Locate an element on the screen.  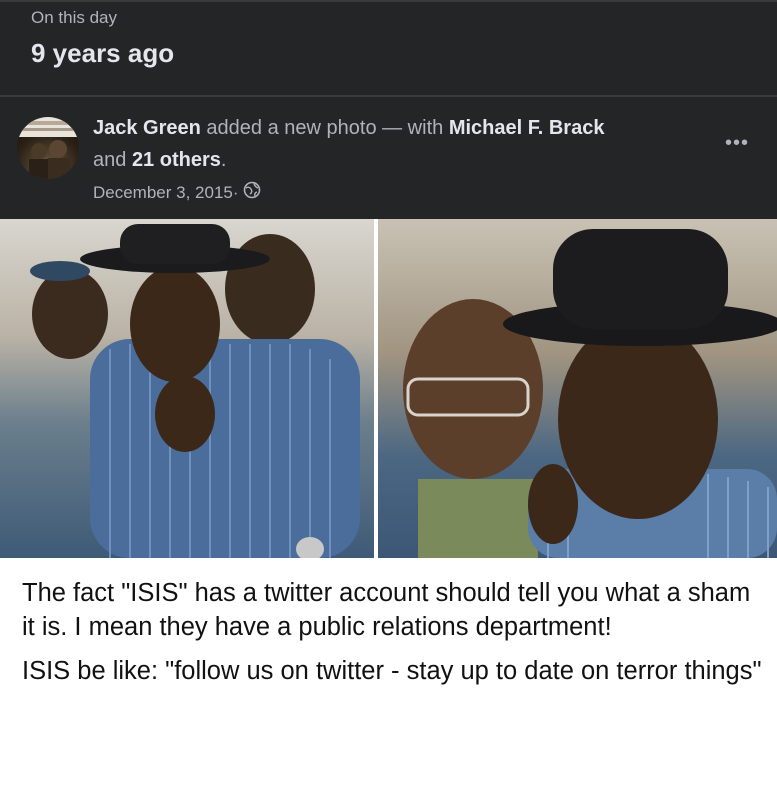
post-meta: December 3, 2015 · is located at coordinates (177, 192).